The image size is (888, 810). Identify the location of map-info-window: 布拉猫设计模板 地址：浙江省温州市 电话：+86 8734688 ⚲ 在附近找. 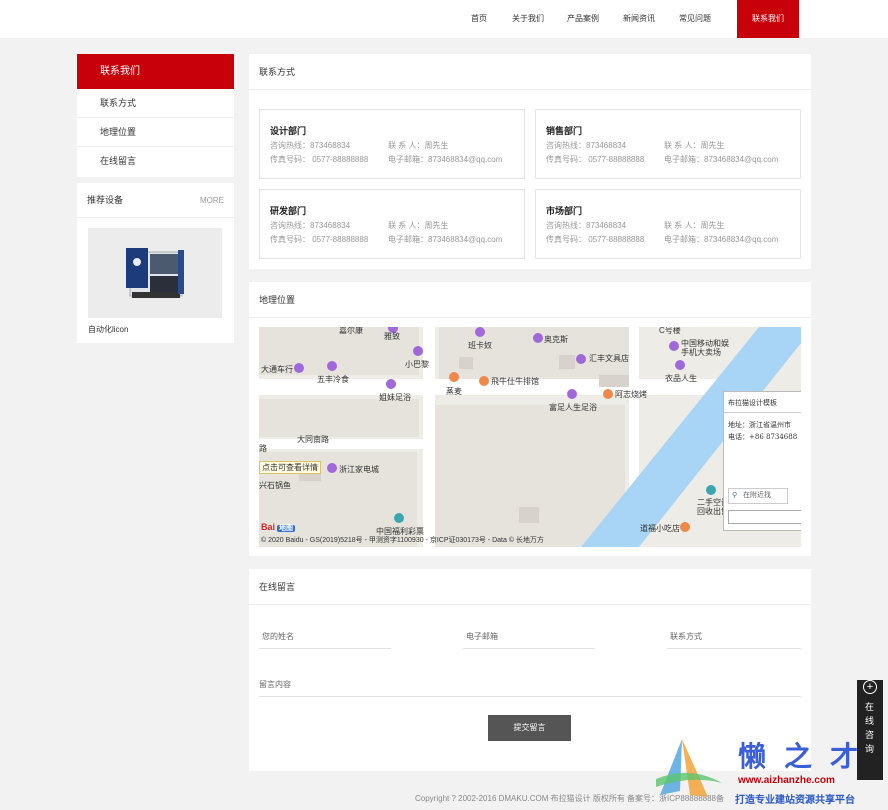
(762, 461).